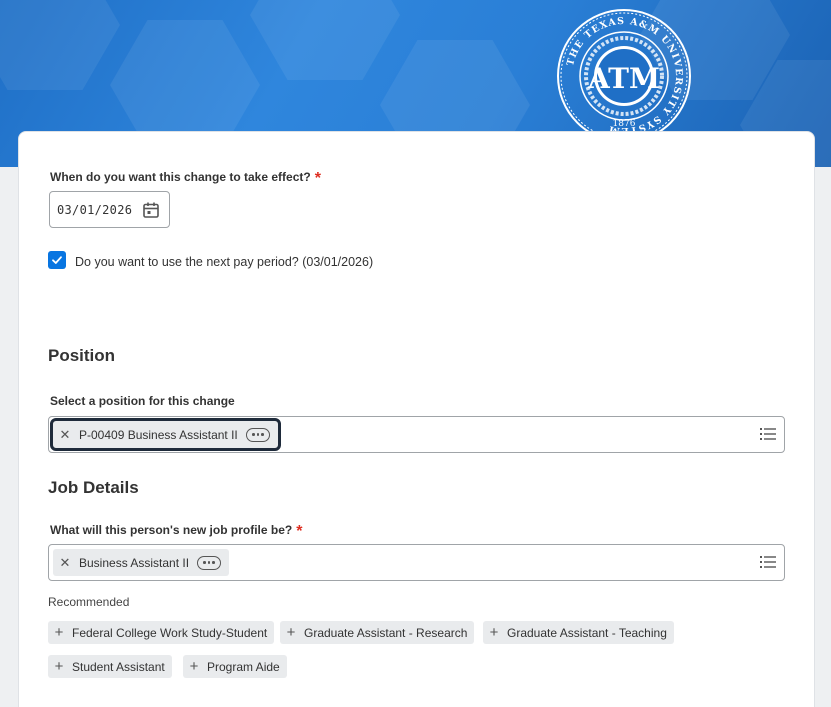 The image size is (831, 707). Describe the element at coordinates (235, 666) in the screenshot. I see `recommended-chip: + Program Aide` at that location.